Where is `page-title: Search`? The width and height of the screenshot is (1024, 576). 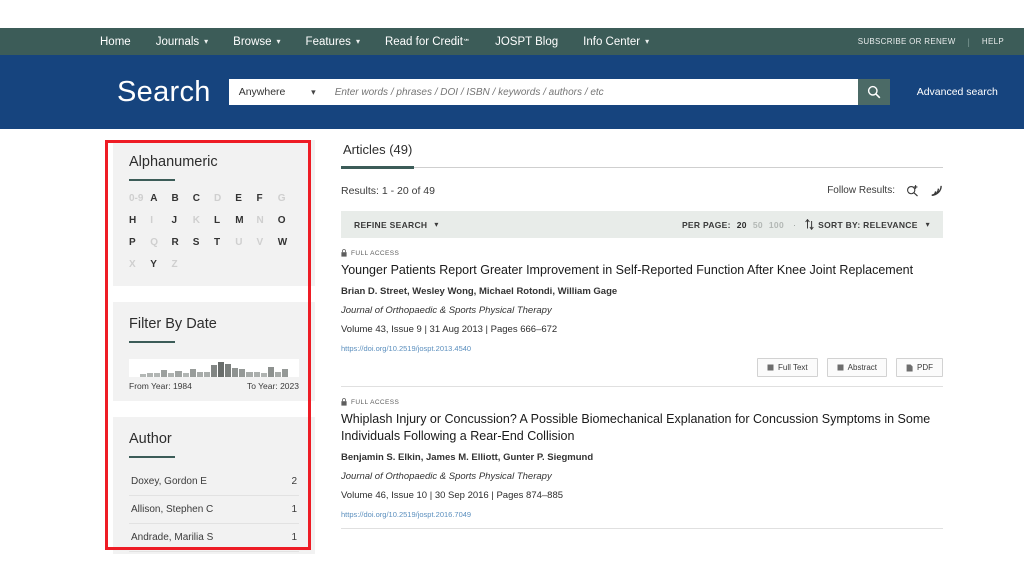 page-title: Search is located at coordinates (164, 91).